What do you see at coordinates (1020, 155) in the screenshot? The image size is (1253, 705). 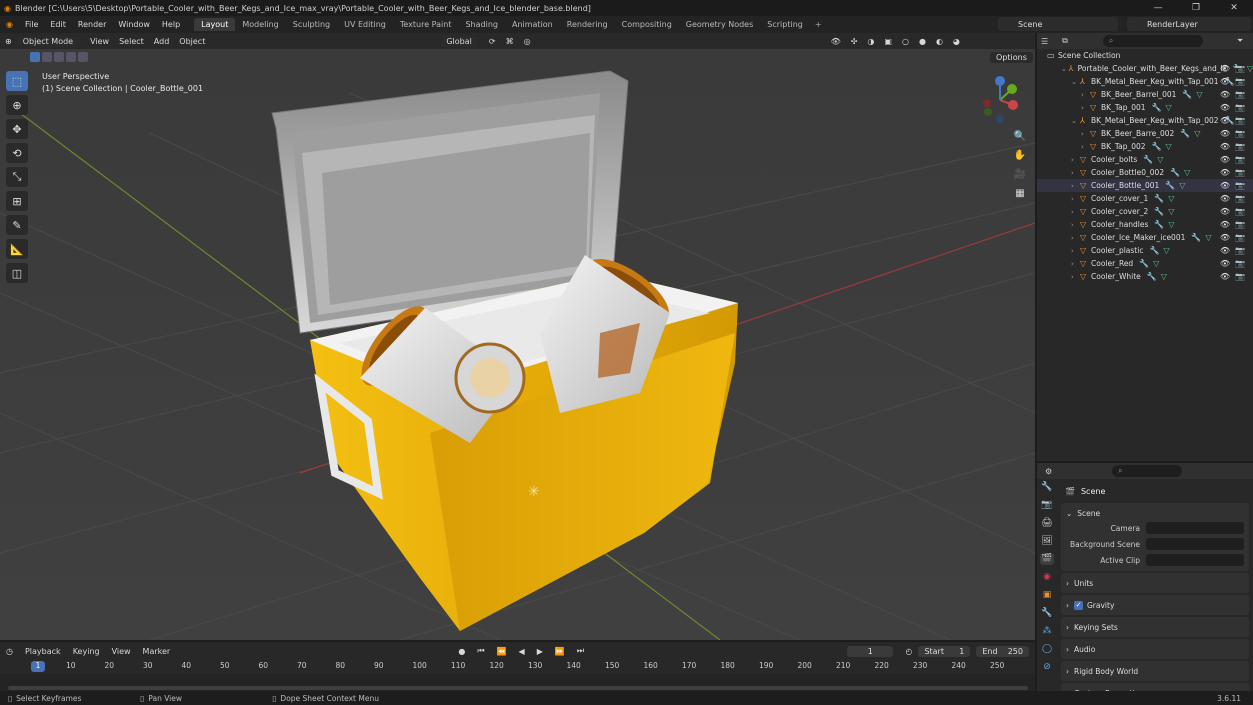 I see `pan-hand-icon: ✋` at bounding box center [1020, 155].